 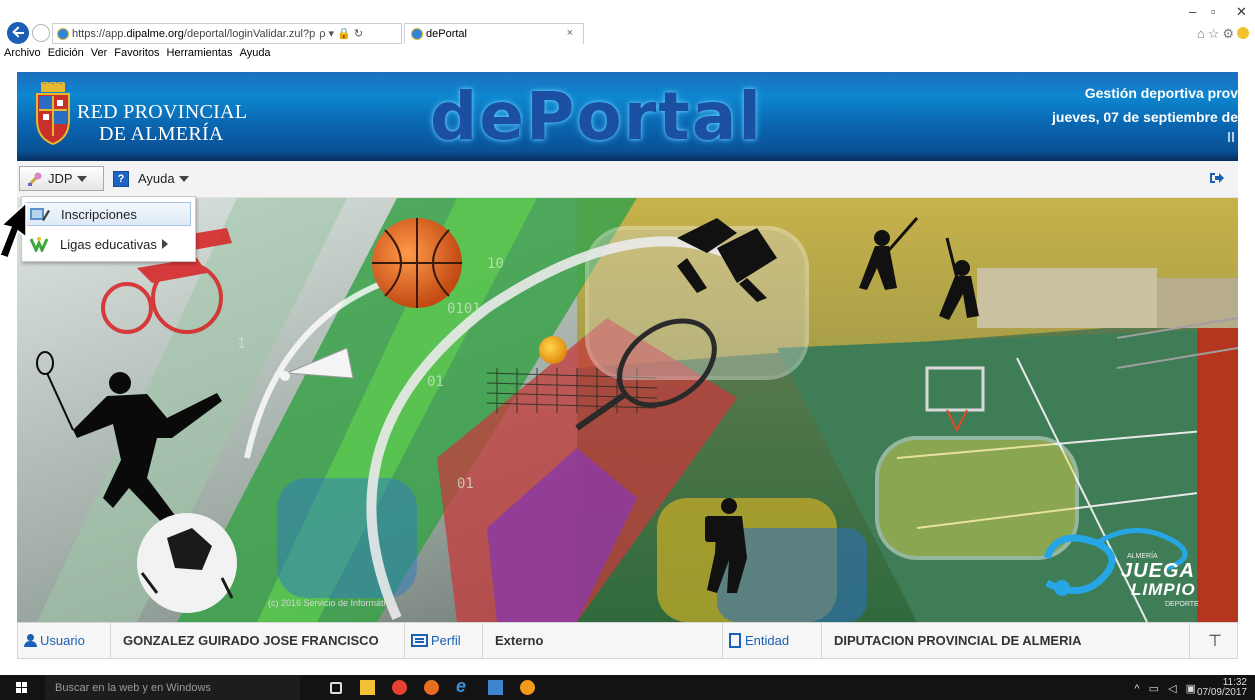 I want to click on fairplay-line2: LIMPIO, so click(x=1163, y=589).